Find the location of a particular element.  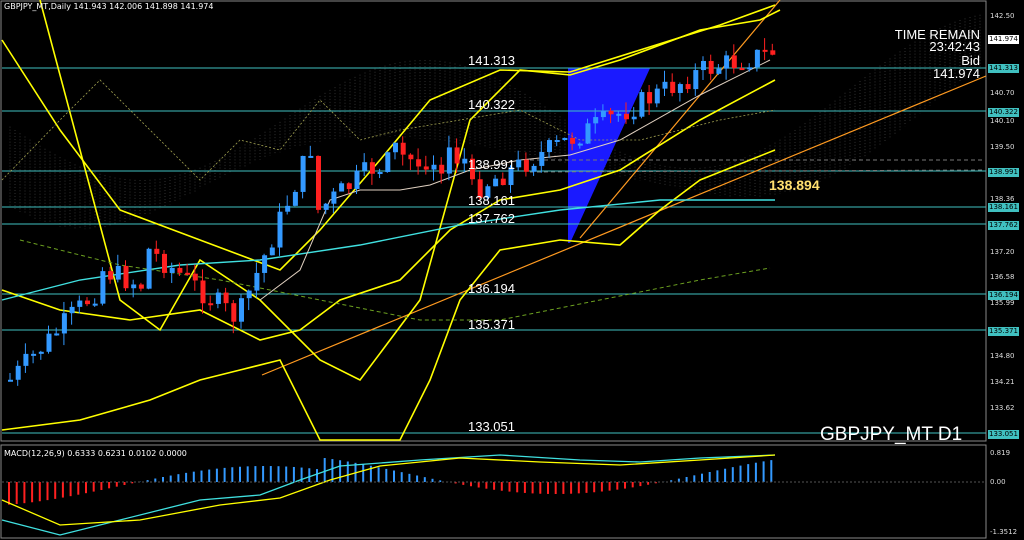

price-tick: 134.80 is located at coordinates (1002, 356).